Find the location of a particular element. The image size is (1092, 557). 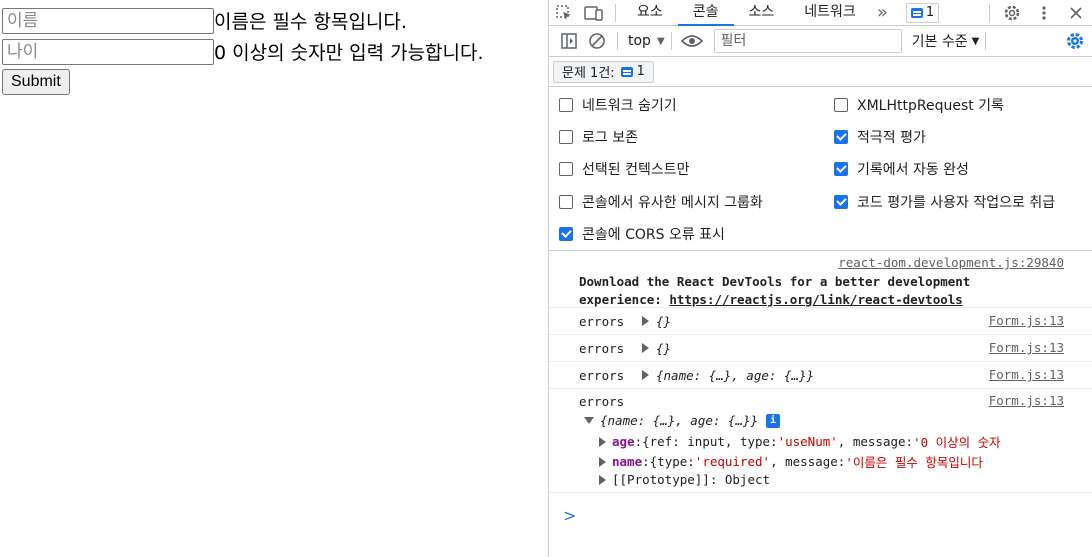

console-log-row: errors {name: {…}, age: {…}} Form.js:13 is located at coordinates (820, 375).